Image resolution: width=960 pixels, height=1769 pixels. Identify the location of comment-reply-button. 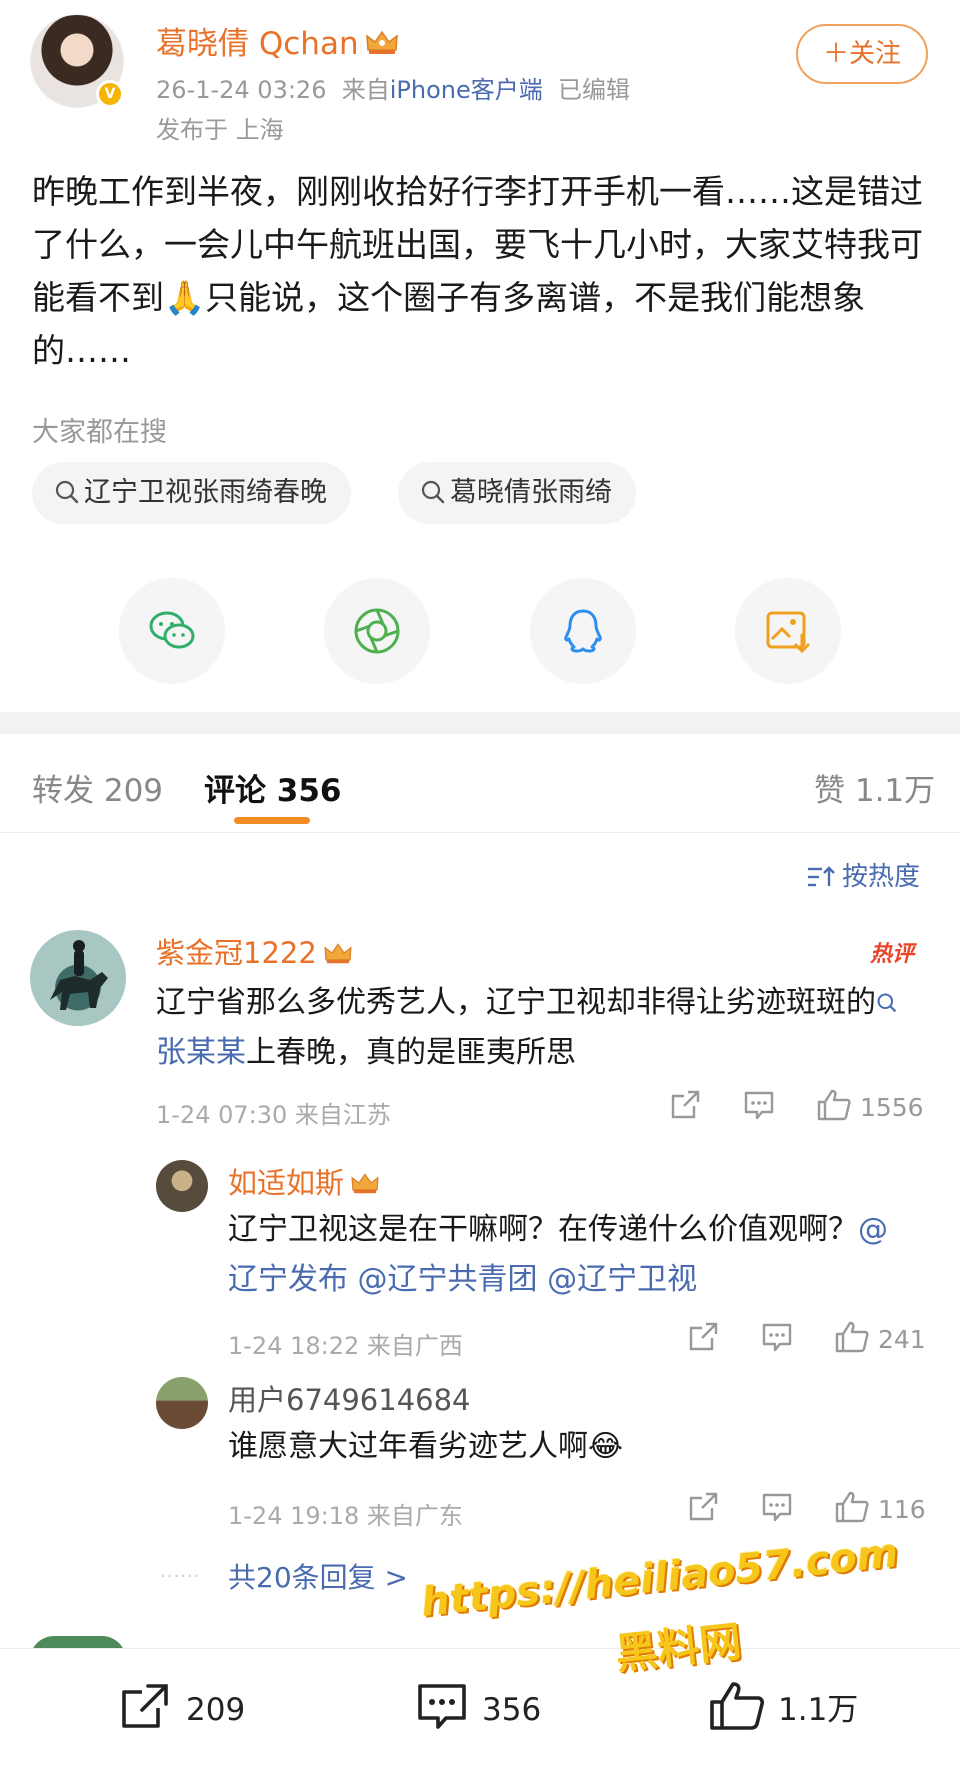
(759, 1108).